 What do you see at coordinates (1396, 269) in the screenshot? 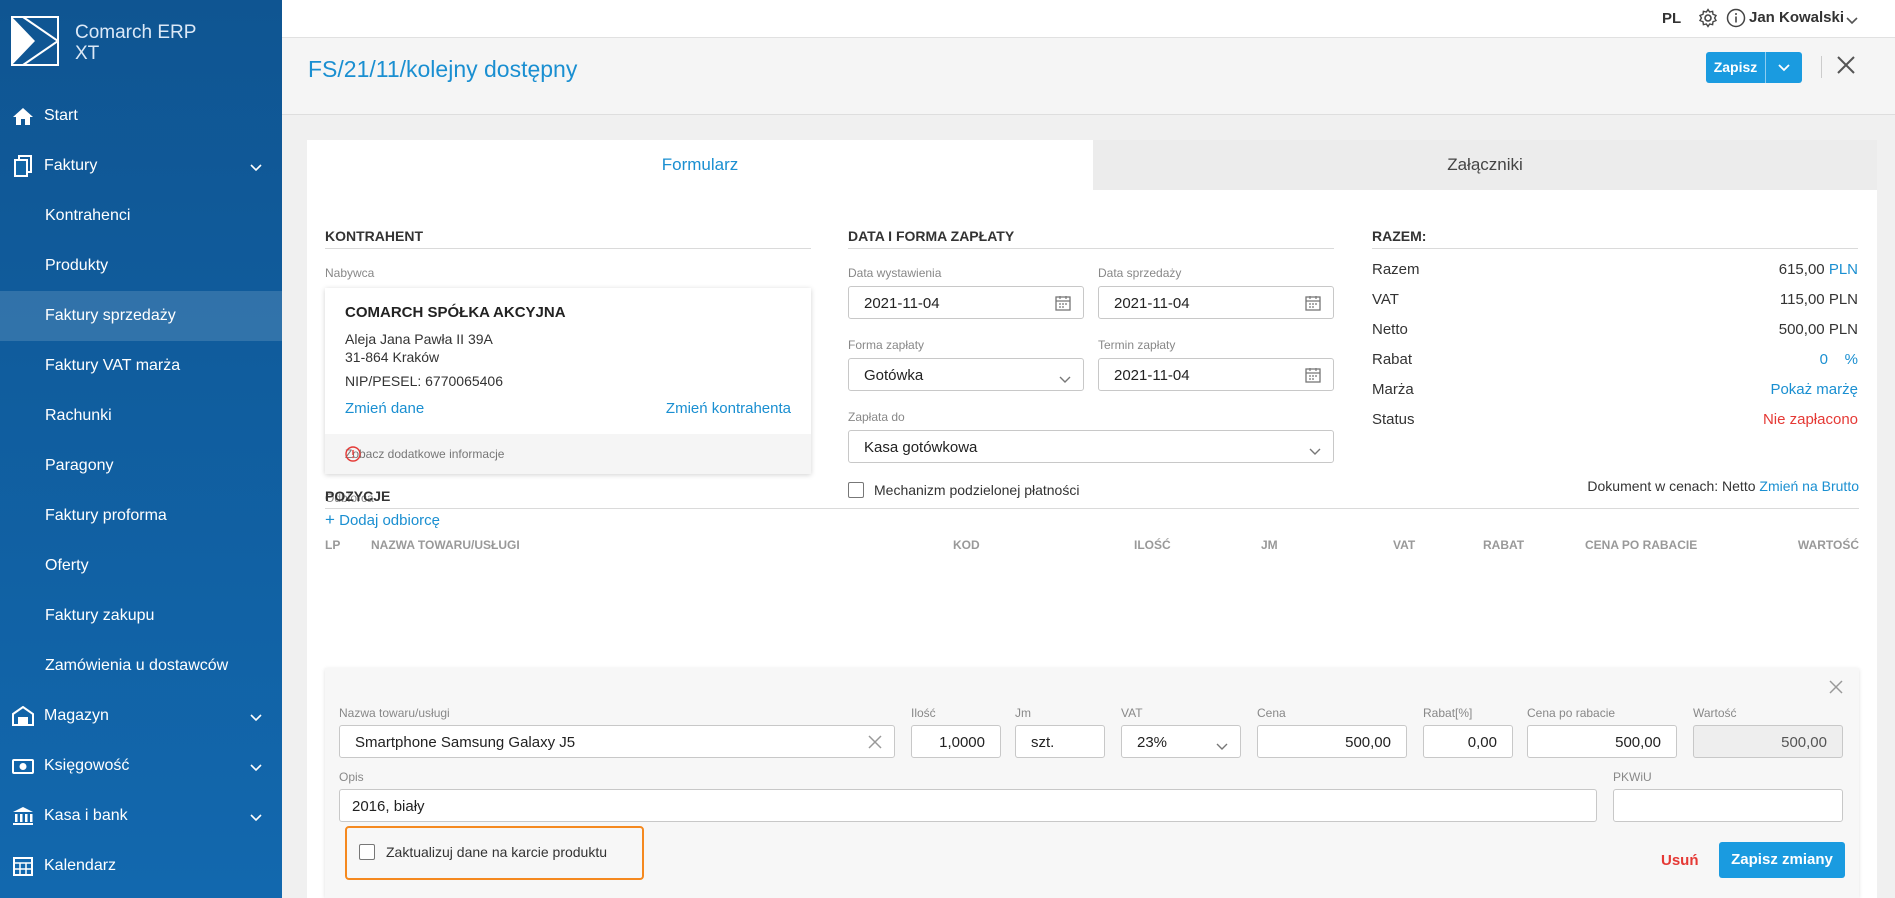
I see `total-label: Razem` at bounding box center [1396, 269].